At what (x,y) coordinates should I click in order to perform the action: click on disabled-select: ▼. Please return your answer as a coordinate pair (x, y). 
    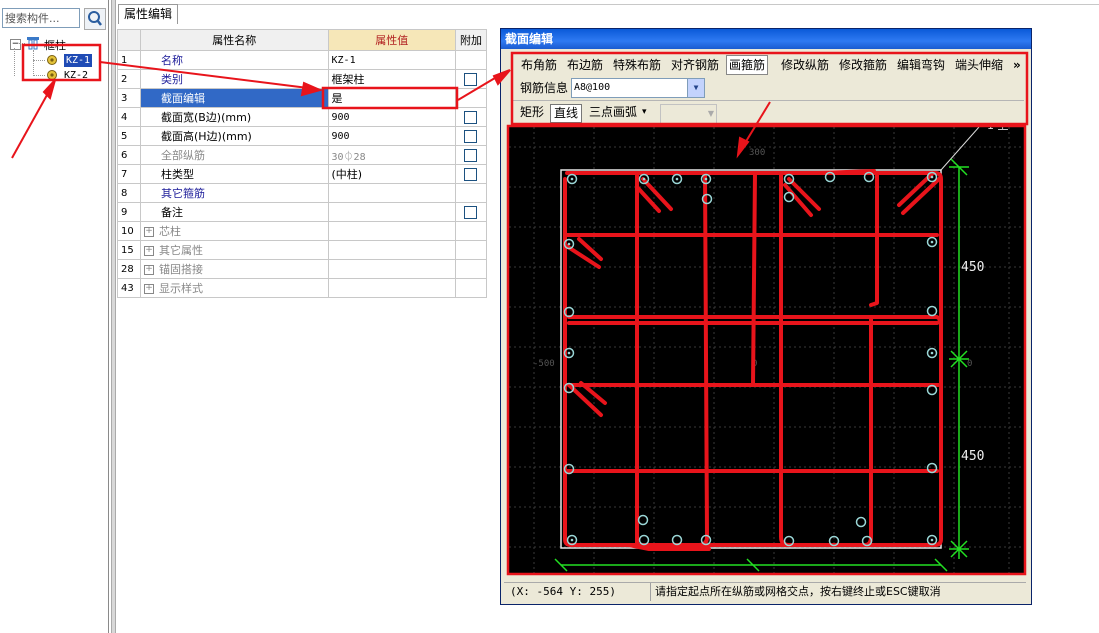
    Looking at the image, I should click on (688, 114).